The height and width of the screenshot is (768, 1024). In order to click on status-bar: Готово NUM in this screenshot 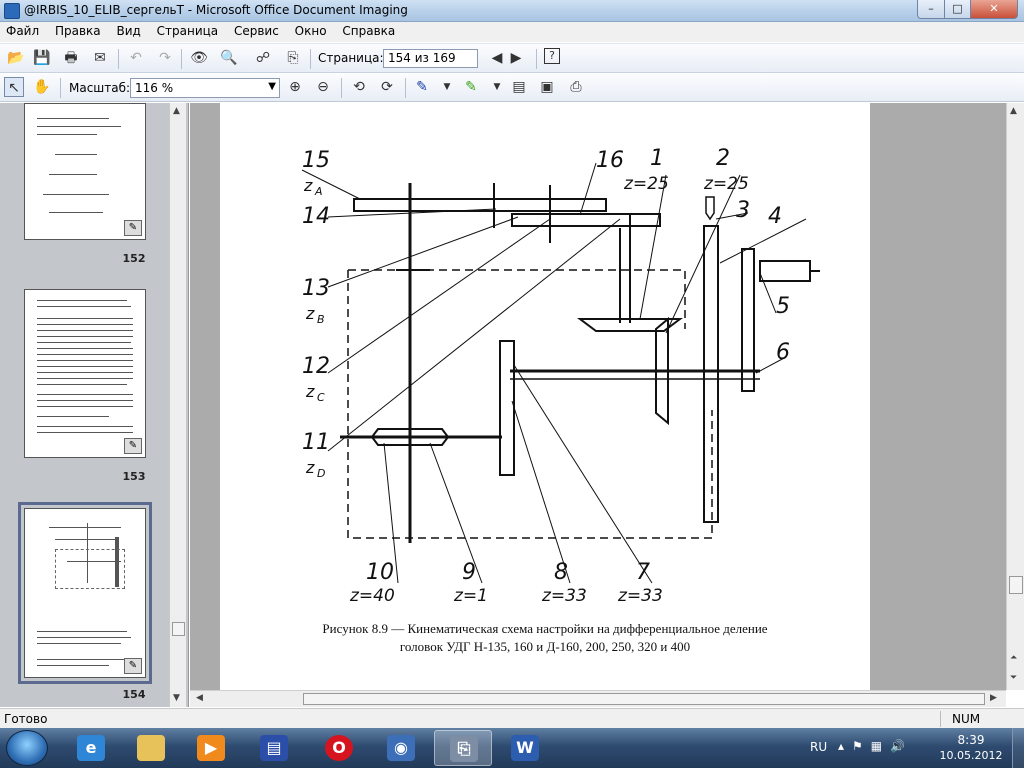, I will do `click(512, 718)`.